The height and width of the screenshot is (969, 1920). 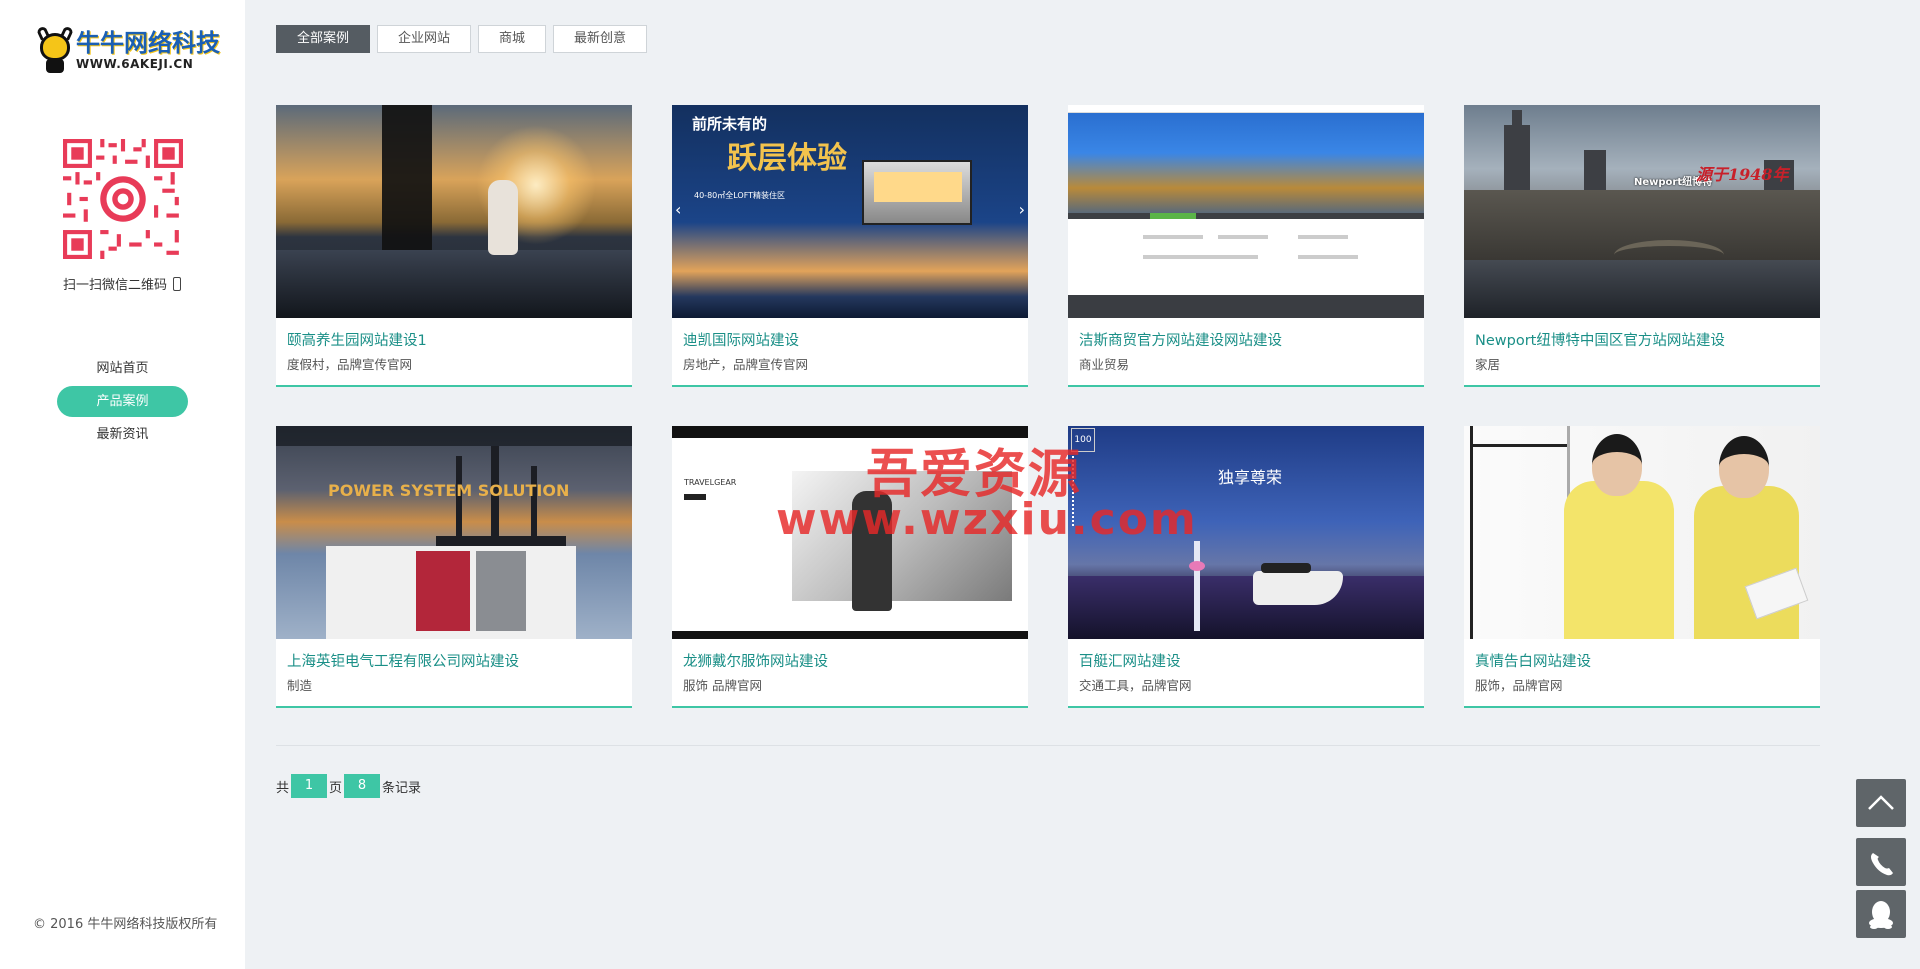 I want to click on pagination-suffix: 条记录, so click(x=402, y=788).